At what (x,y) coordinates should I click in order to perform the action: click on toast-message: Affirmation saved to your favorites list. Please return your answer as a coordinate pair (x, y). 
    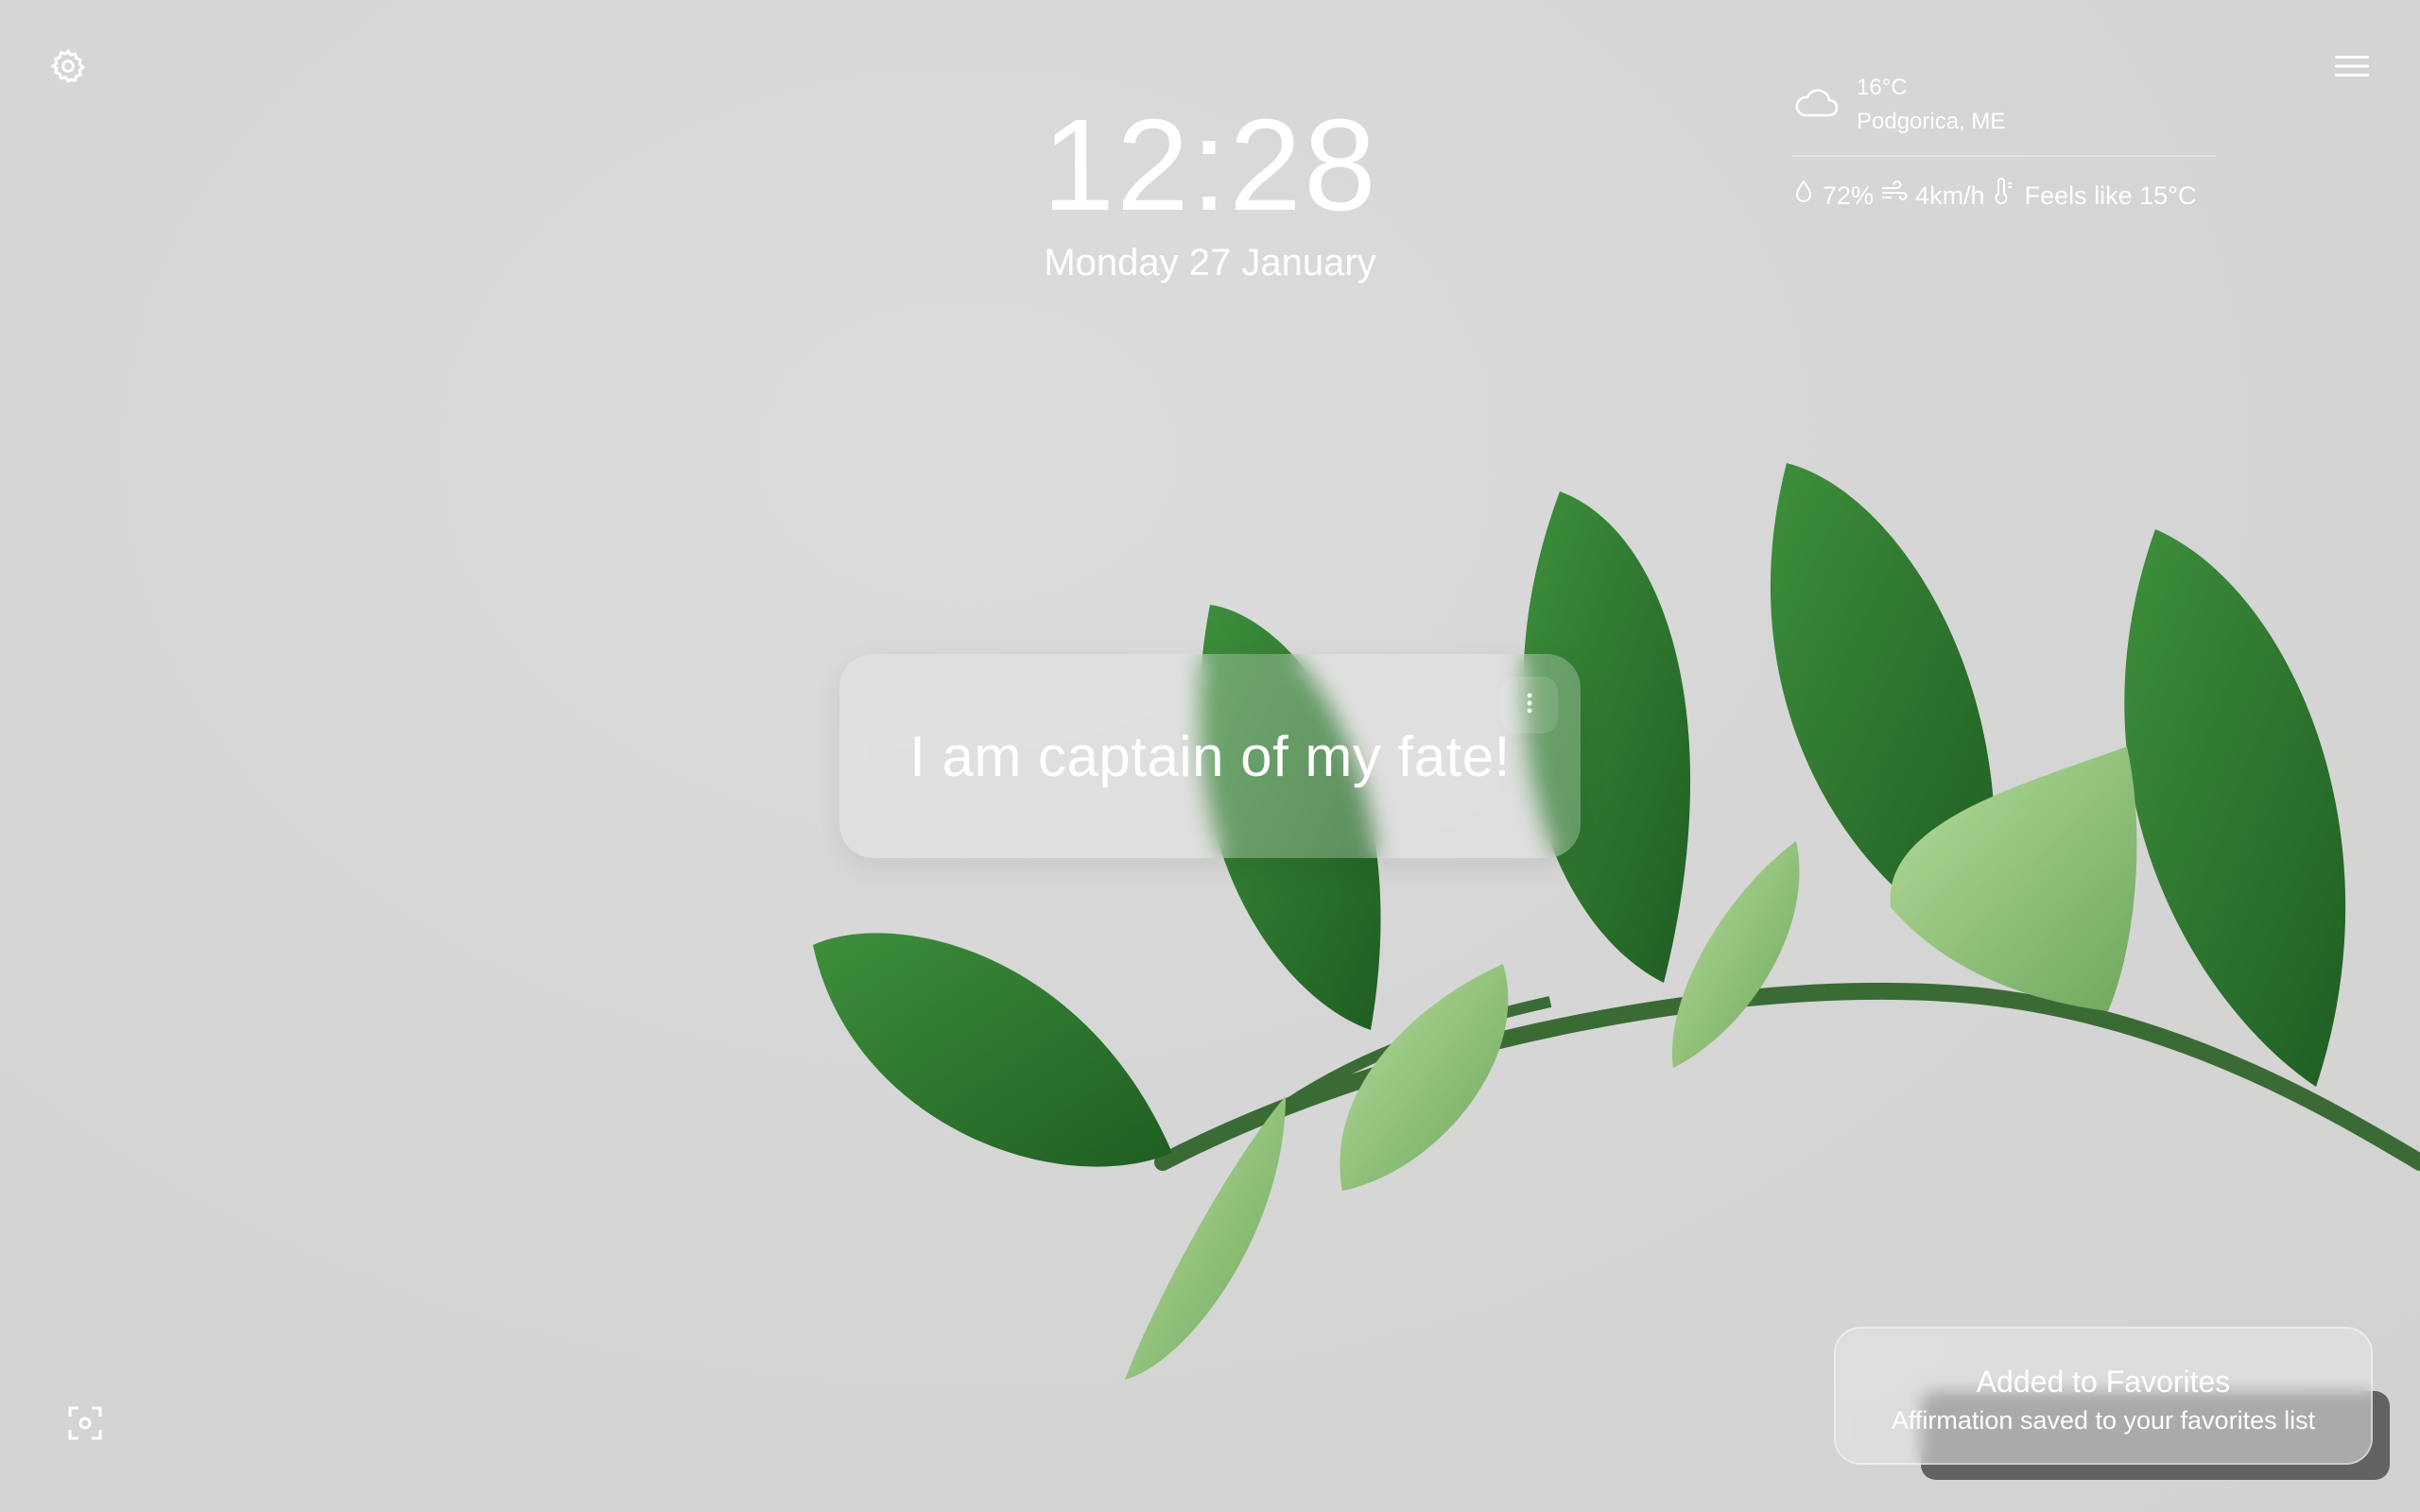
    Looking at the image, I should click on (2103, 1420).